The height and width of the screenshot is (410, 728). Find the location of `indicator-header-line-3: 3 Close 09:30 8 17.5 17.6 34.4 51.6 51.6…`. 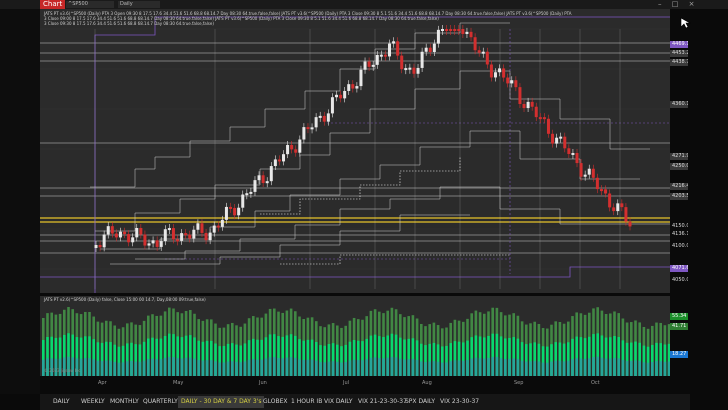

indicator-header-line-3: 3 Close 09:30 8 17.5 17.6 34.4 51.6 51.6… is located at coordinates (129, 23).